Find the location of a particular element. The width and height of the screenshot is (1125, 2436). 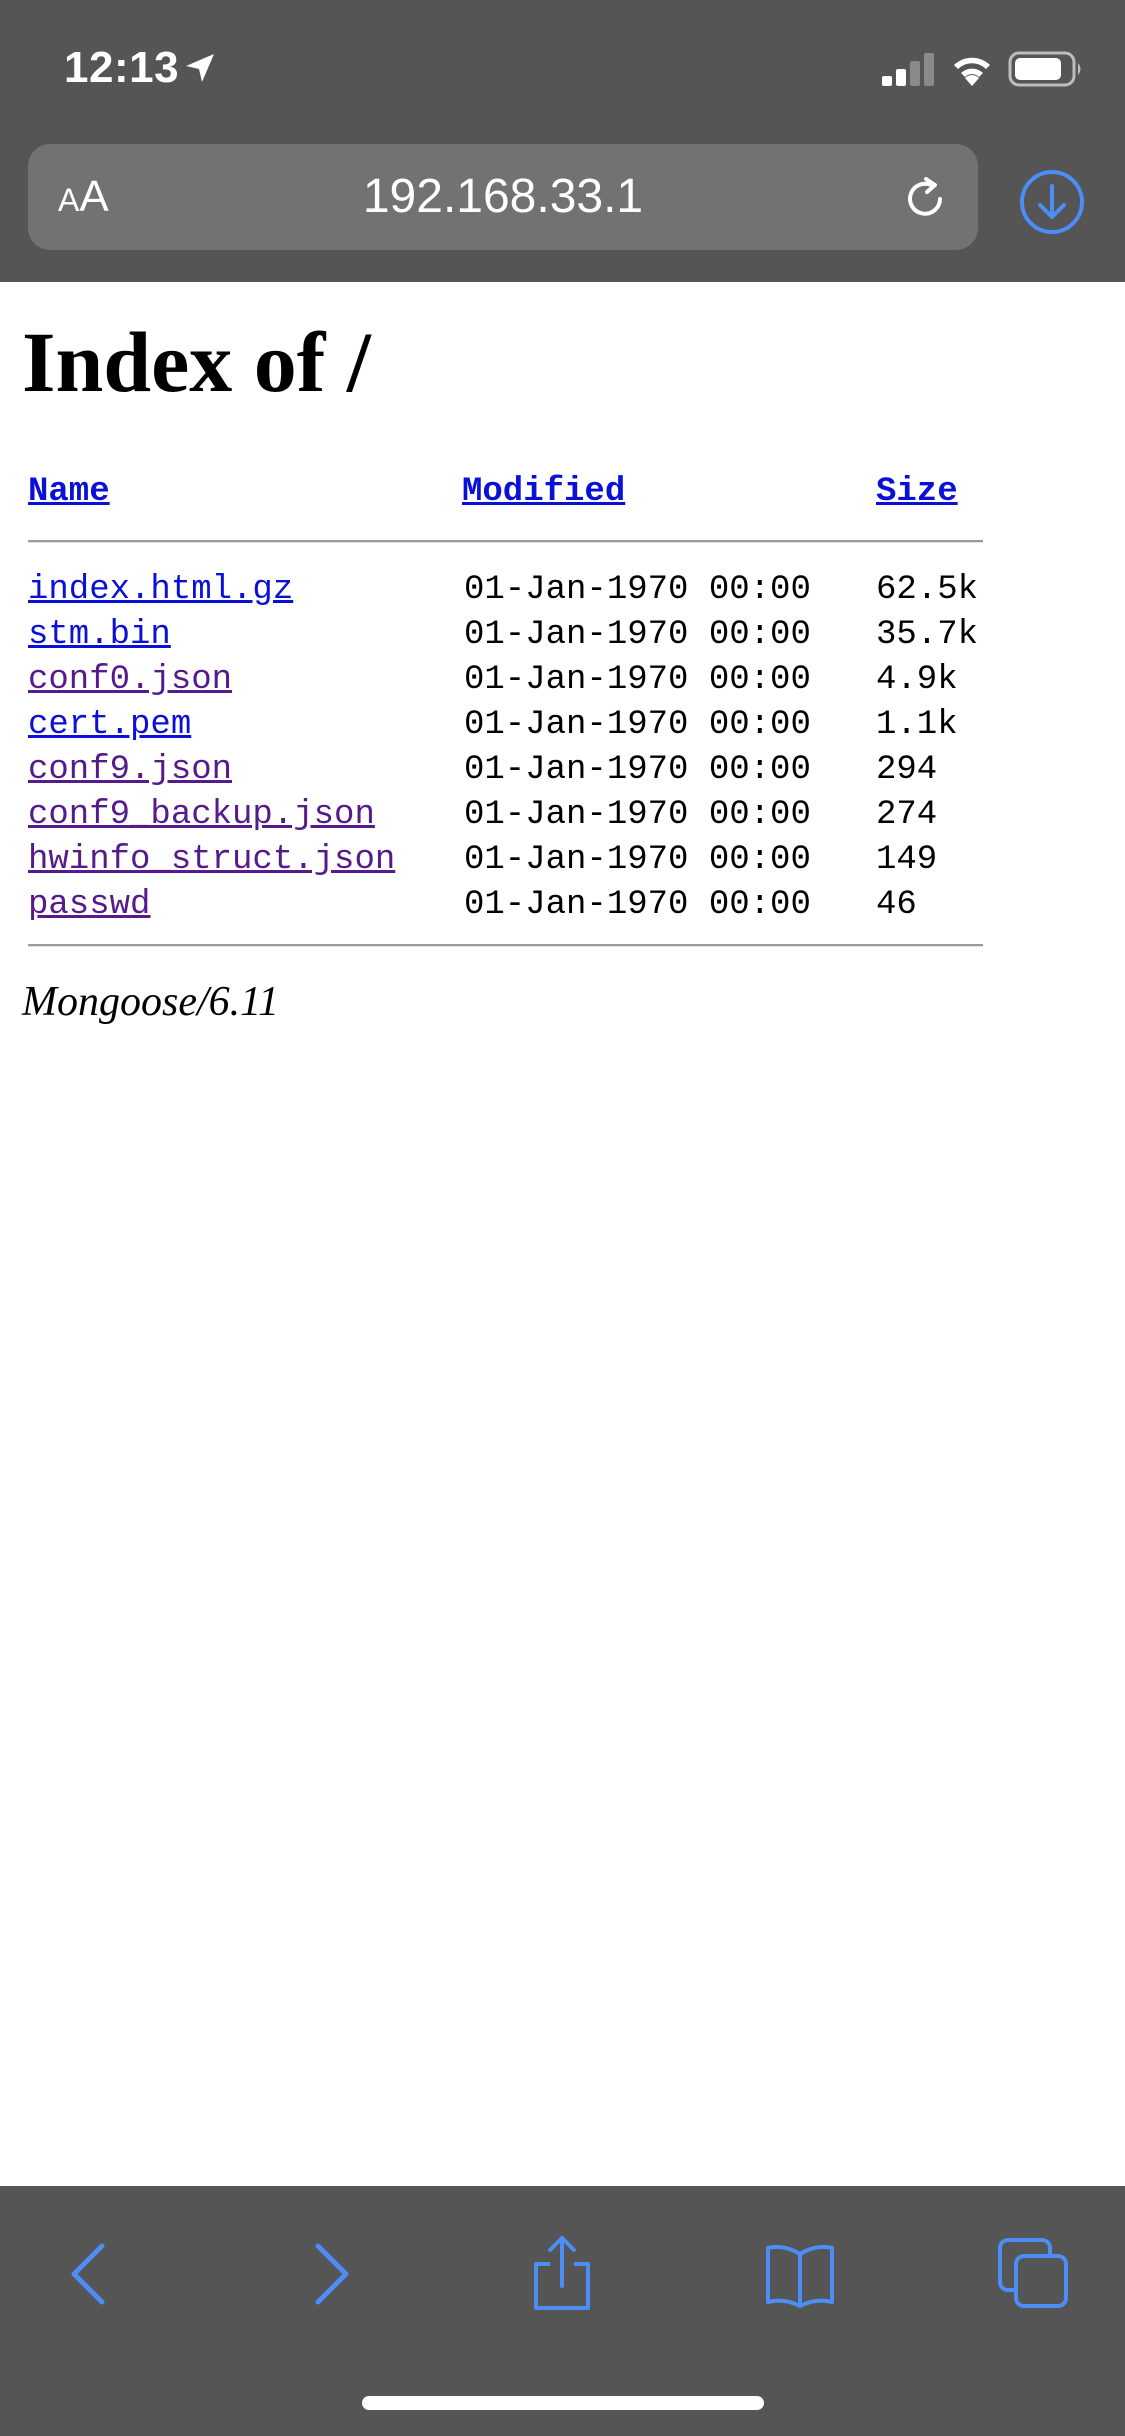

file-size: 46 is located at coordinates (896, 905).